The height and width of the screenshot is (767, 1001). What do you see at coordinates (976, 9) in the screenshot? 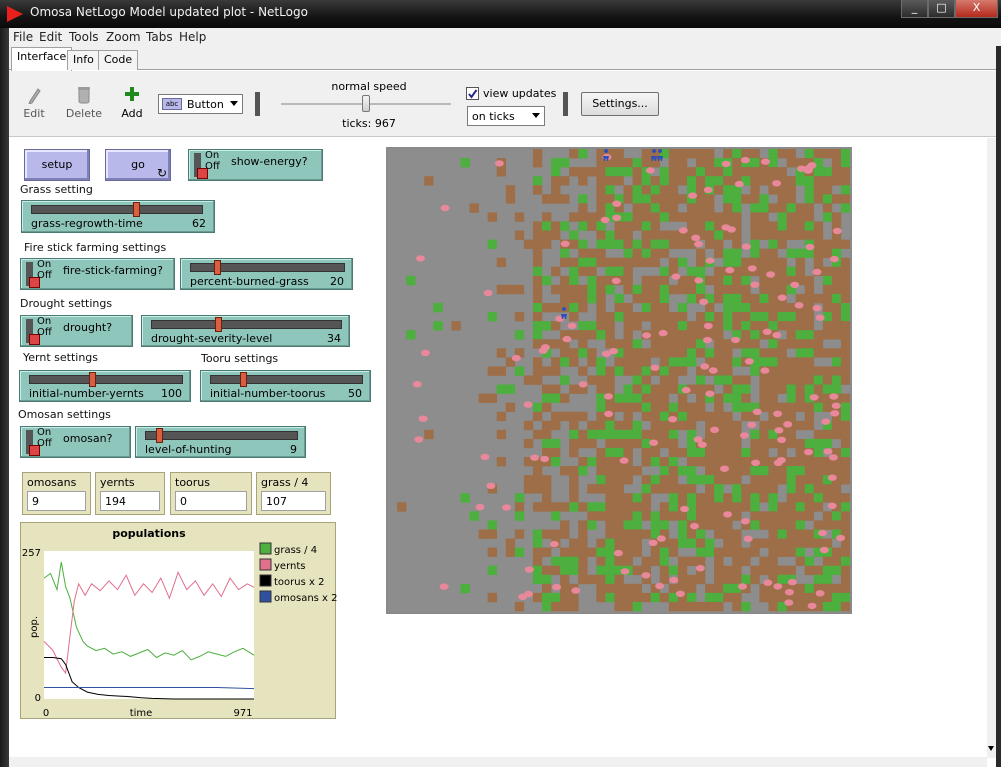
I see `close-button: X` at bounding box center [976, 9].